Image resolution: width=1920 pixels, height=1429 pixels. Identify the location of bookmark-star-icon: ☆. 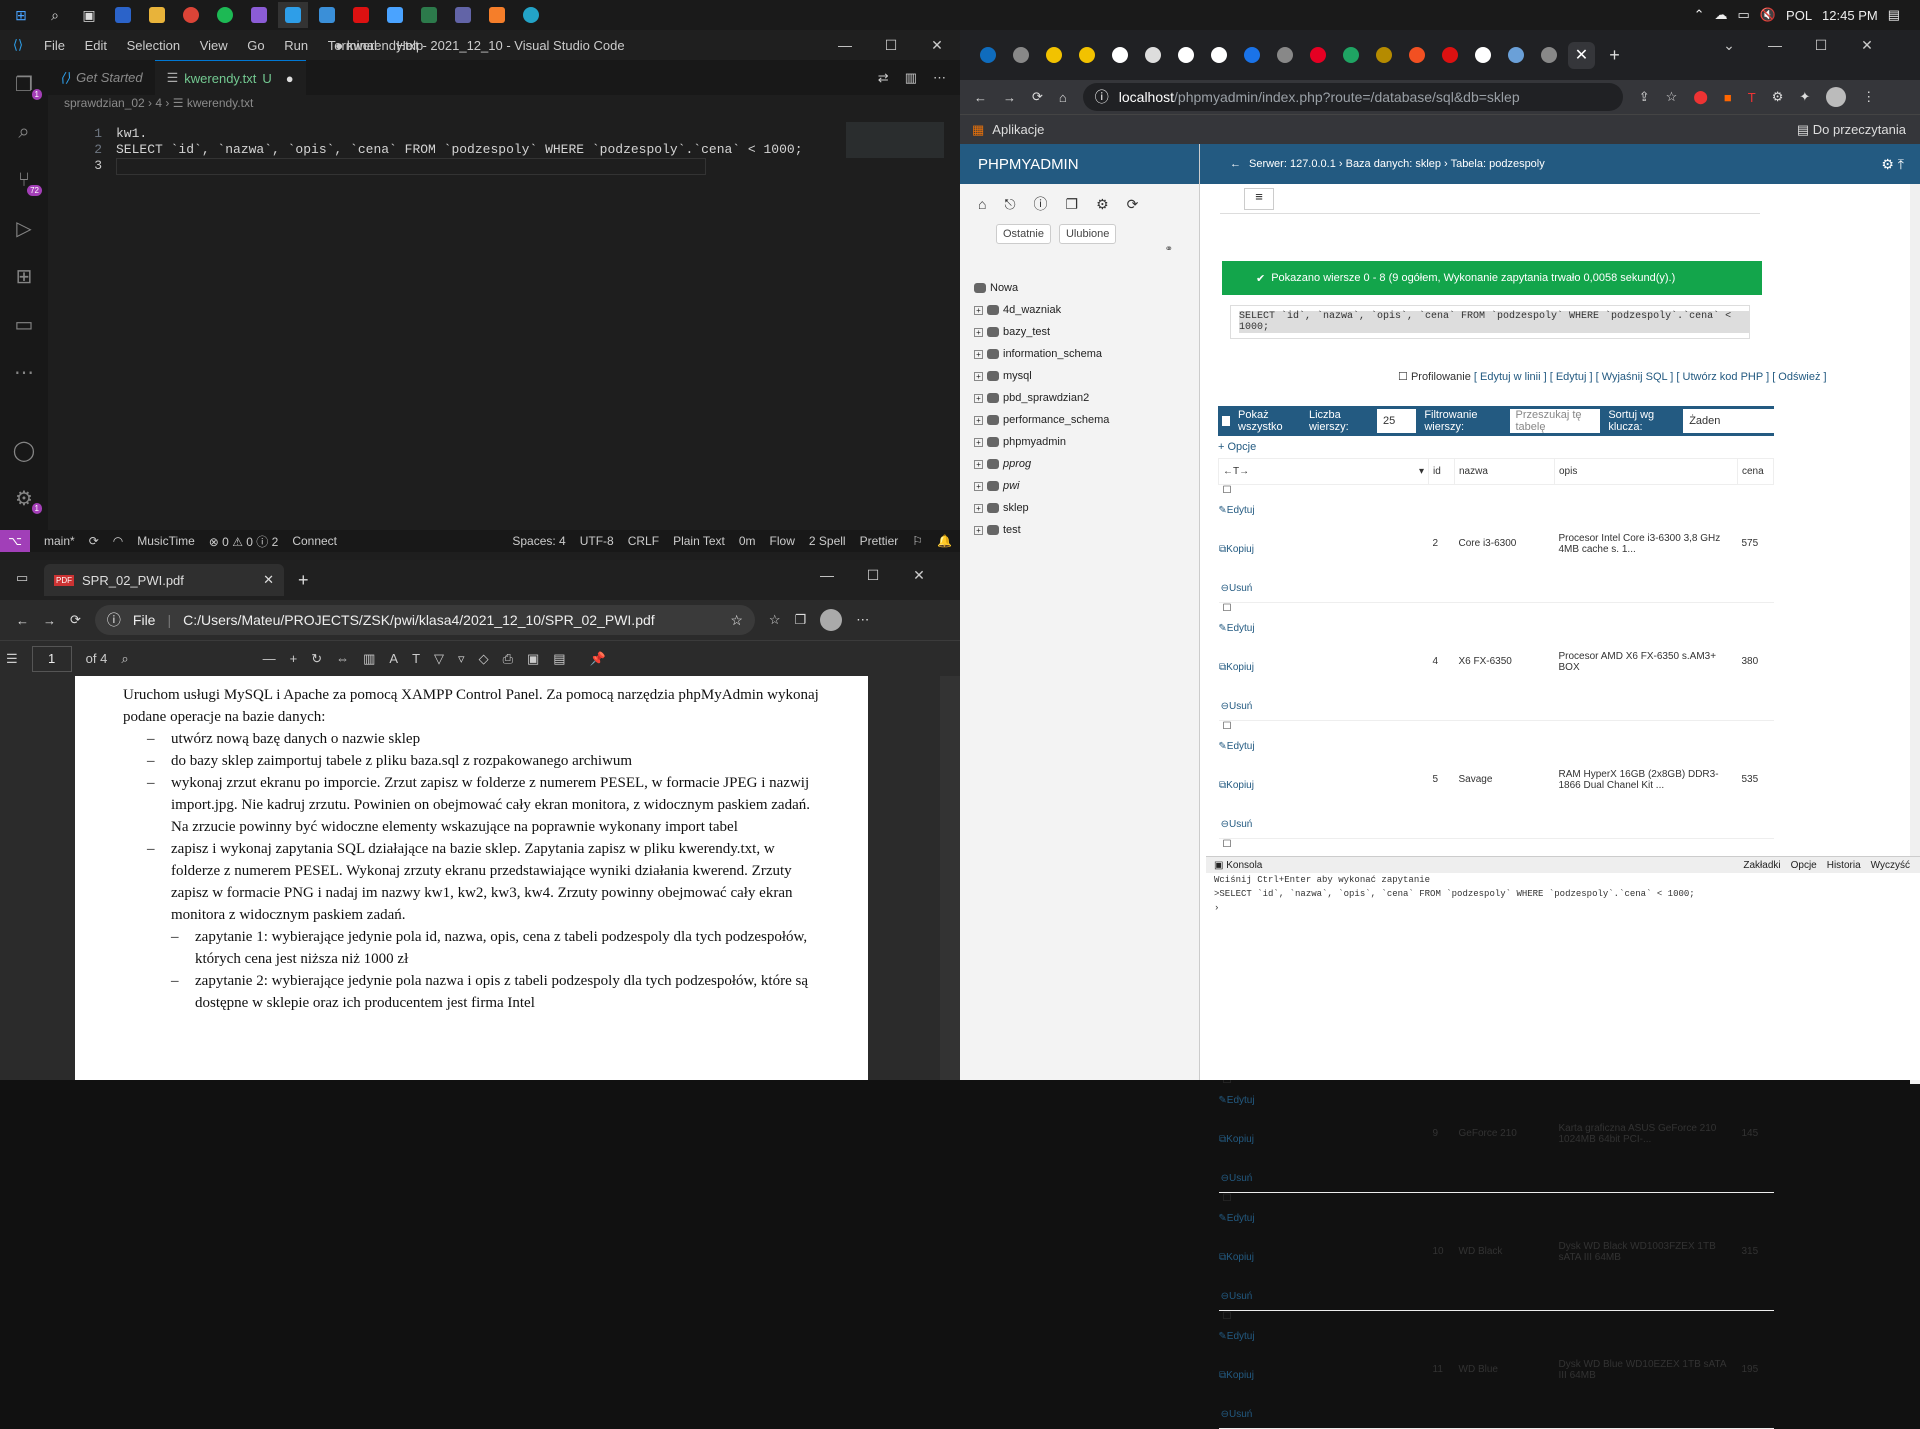
(1672, 97).